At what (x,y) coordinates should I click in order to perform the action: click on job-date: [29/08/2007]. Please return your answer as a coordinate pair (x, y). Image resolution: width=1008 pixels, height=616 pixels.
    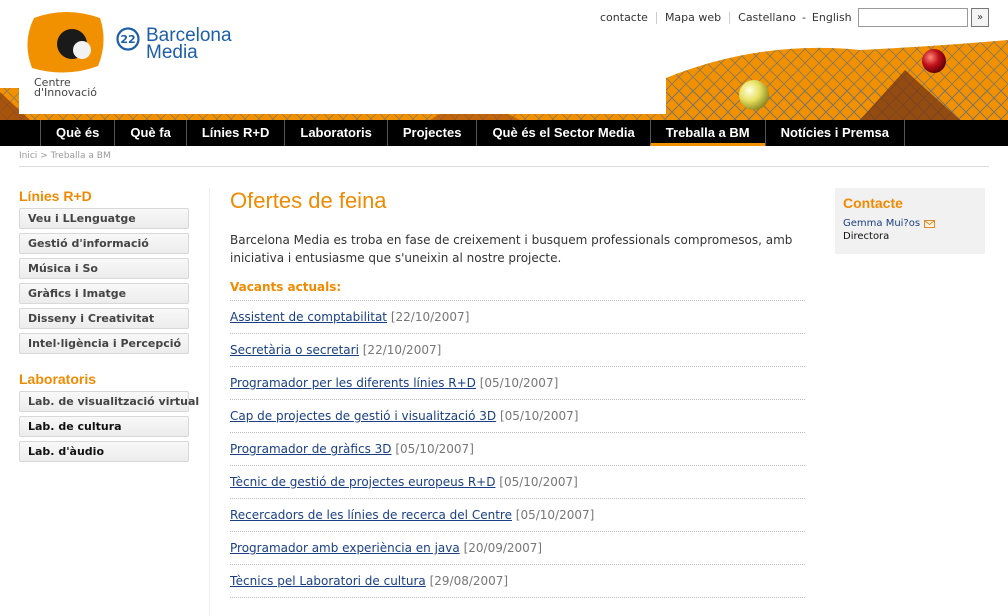
    Looking at the image, I should click on (469, 581).